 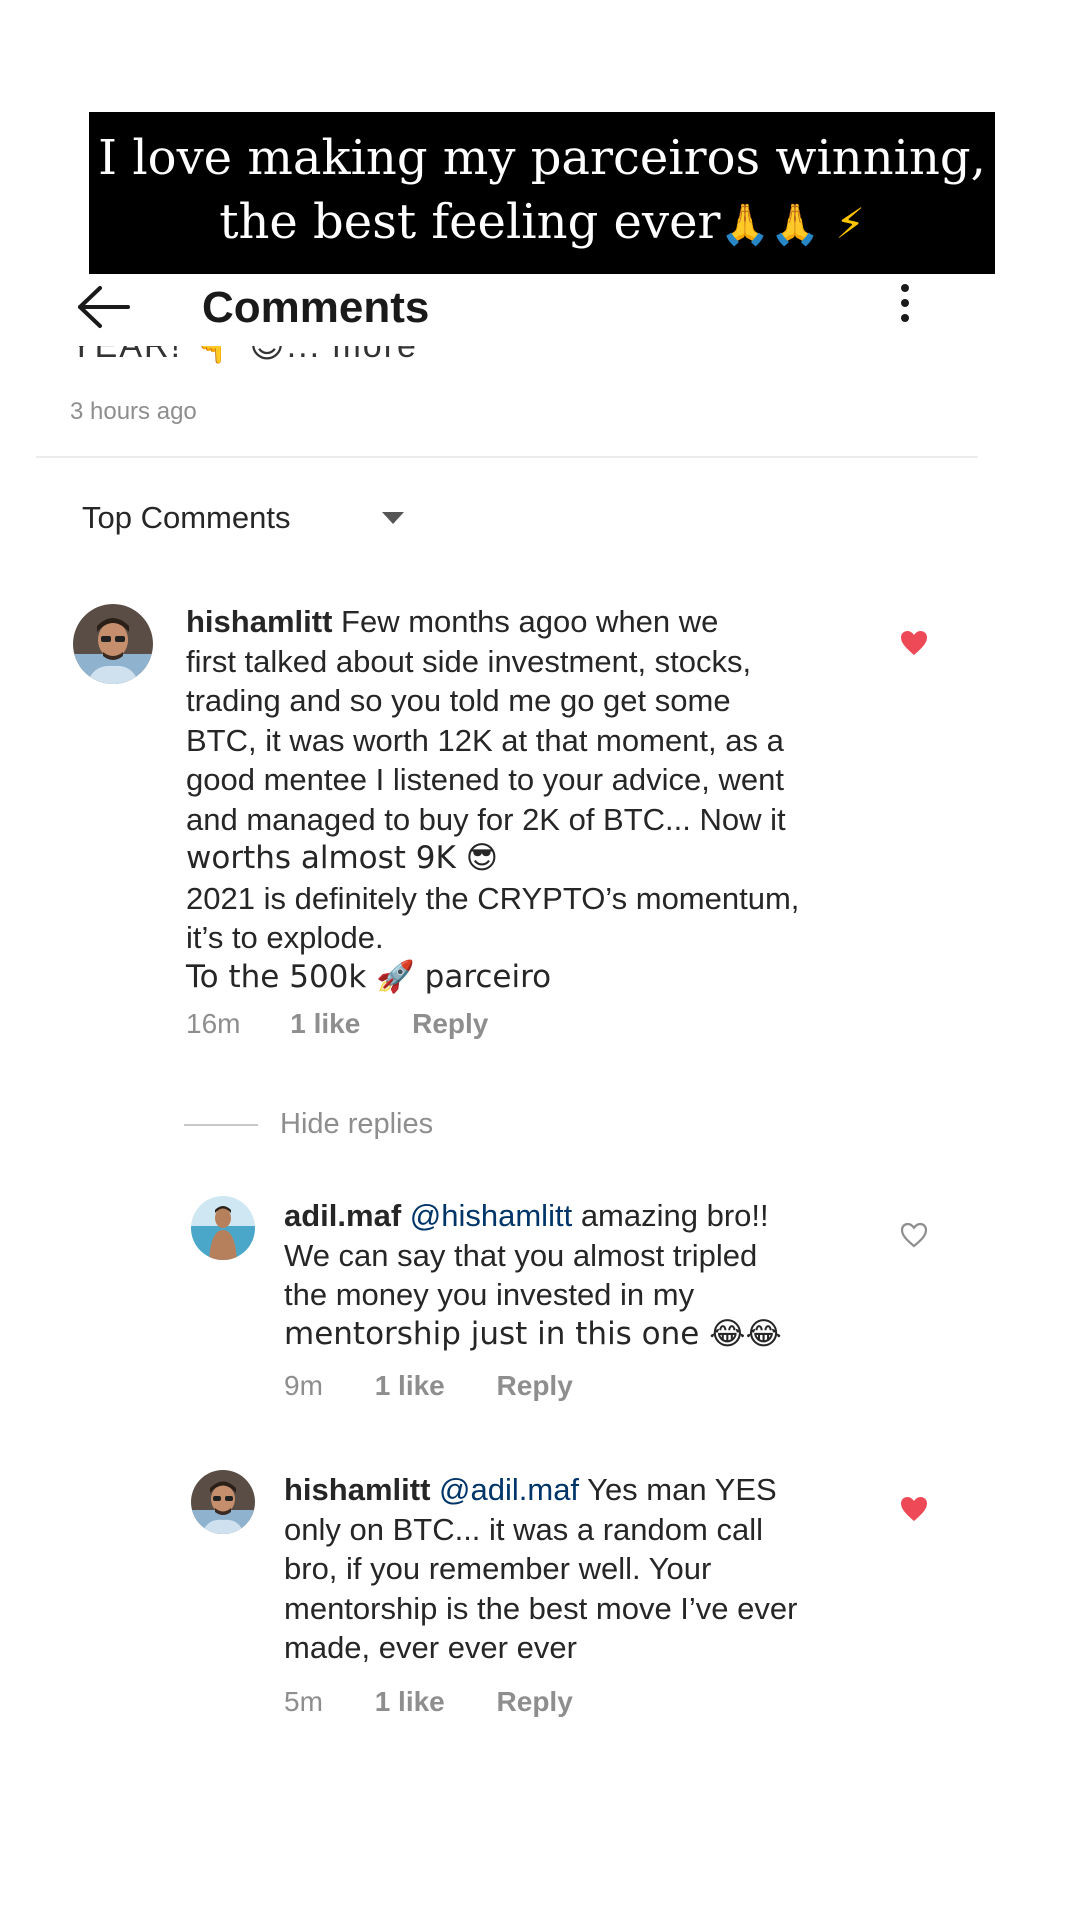 What do you see at coordinates (244, 355) in the screenshot?
I see `post-caption-text: YEAR! 👇 😉... more` at bounding box center [244, 355].